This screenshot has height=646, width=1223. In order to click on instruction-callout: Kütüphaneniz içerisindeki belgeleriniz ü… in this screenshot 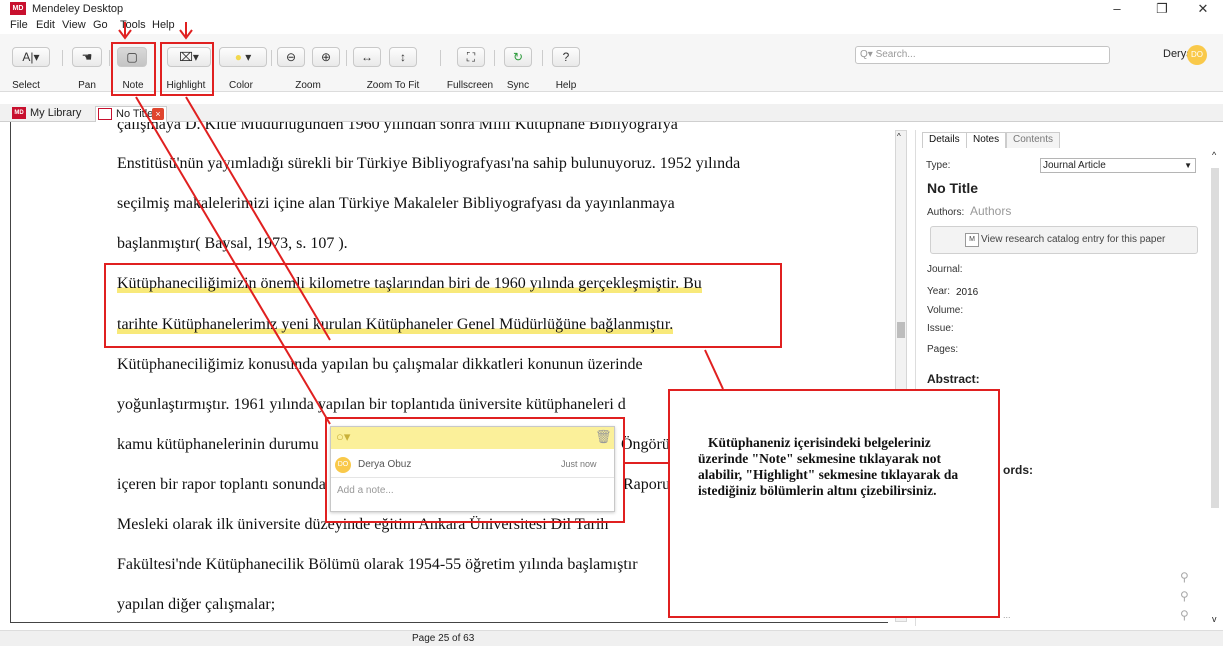, I will do `click(834, 503)`.